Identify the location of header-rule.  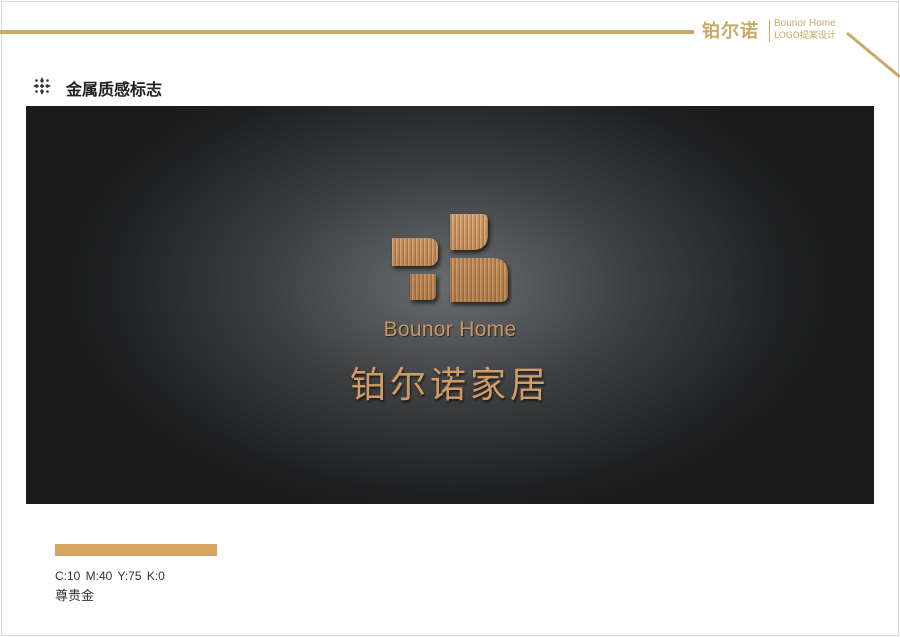
(347, 32).